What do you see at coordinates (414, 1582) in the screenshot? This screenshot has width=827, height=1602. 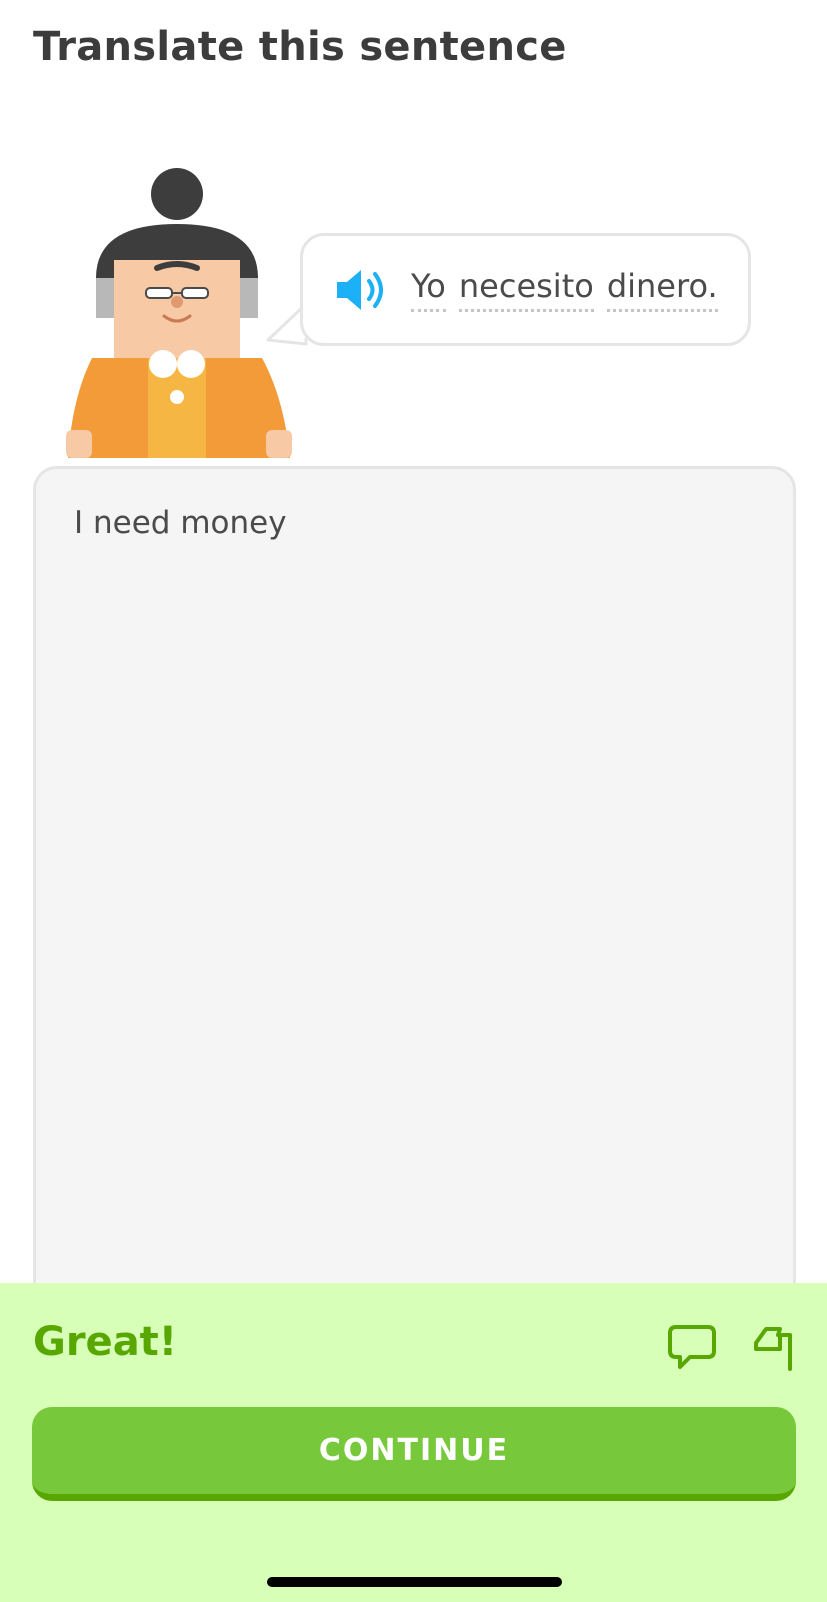 I see `home-indicator` at bounding box center [414, 1582].